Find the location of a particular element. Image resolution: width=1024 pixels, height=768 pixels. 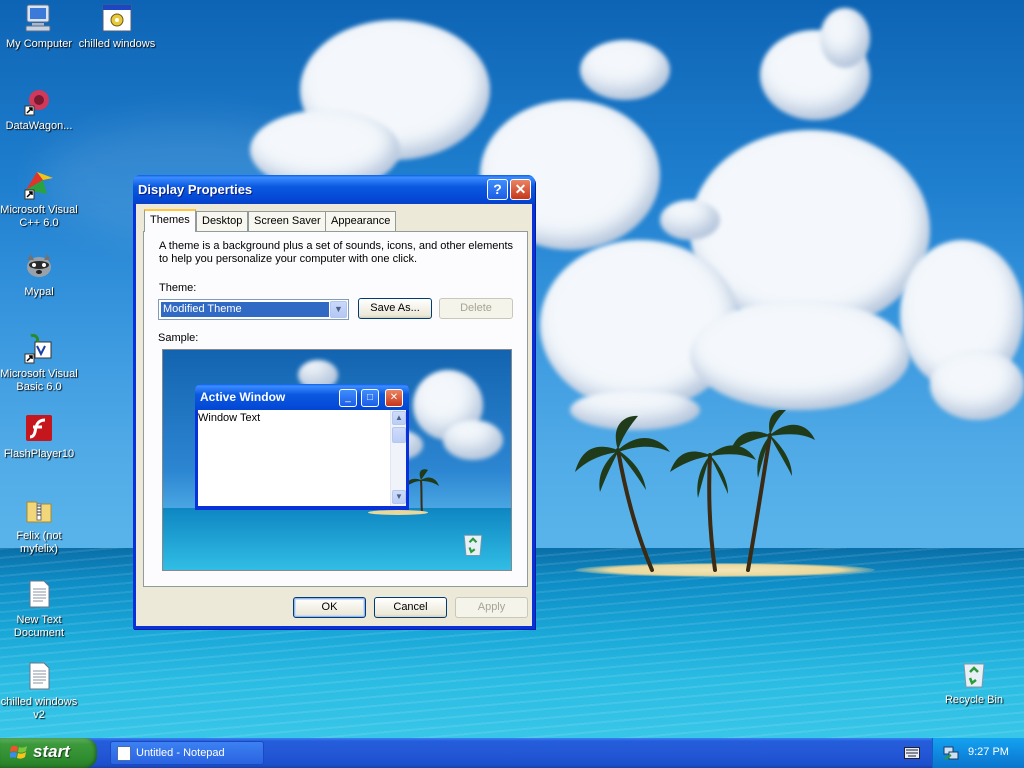

datawagon-icon is located at coordinates (36, 103).